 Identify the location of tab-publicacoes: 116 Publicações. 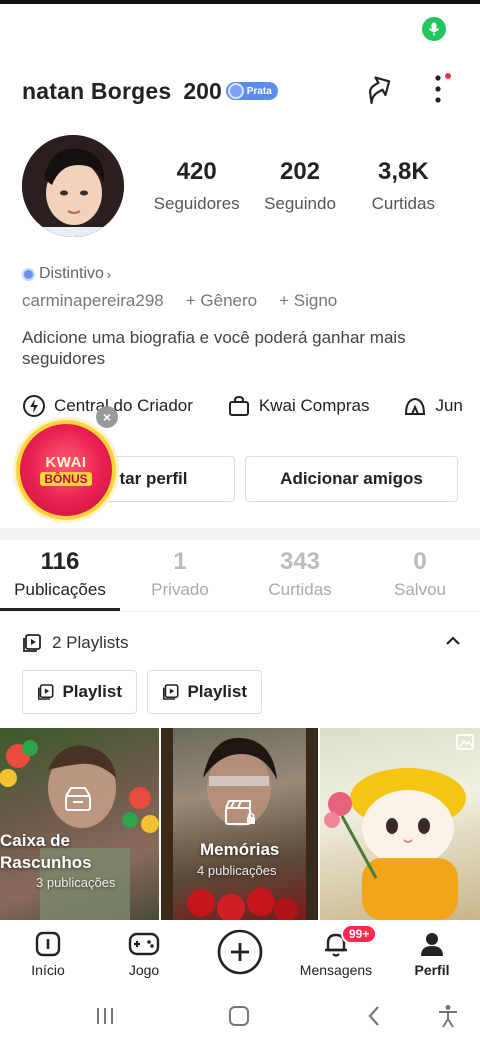
(60, 579).